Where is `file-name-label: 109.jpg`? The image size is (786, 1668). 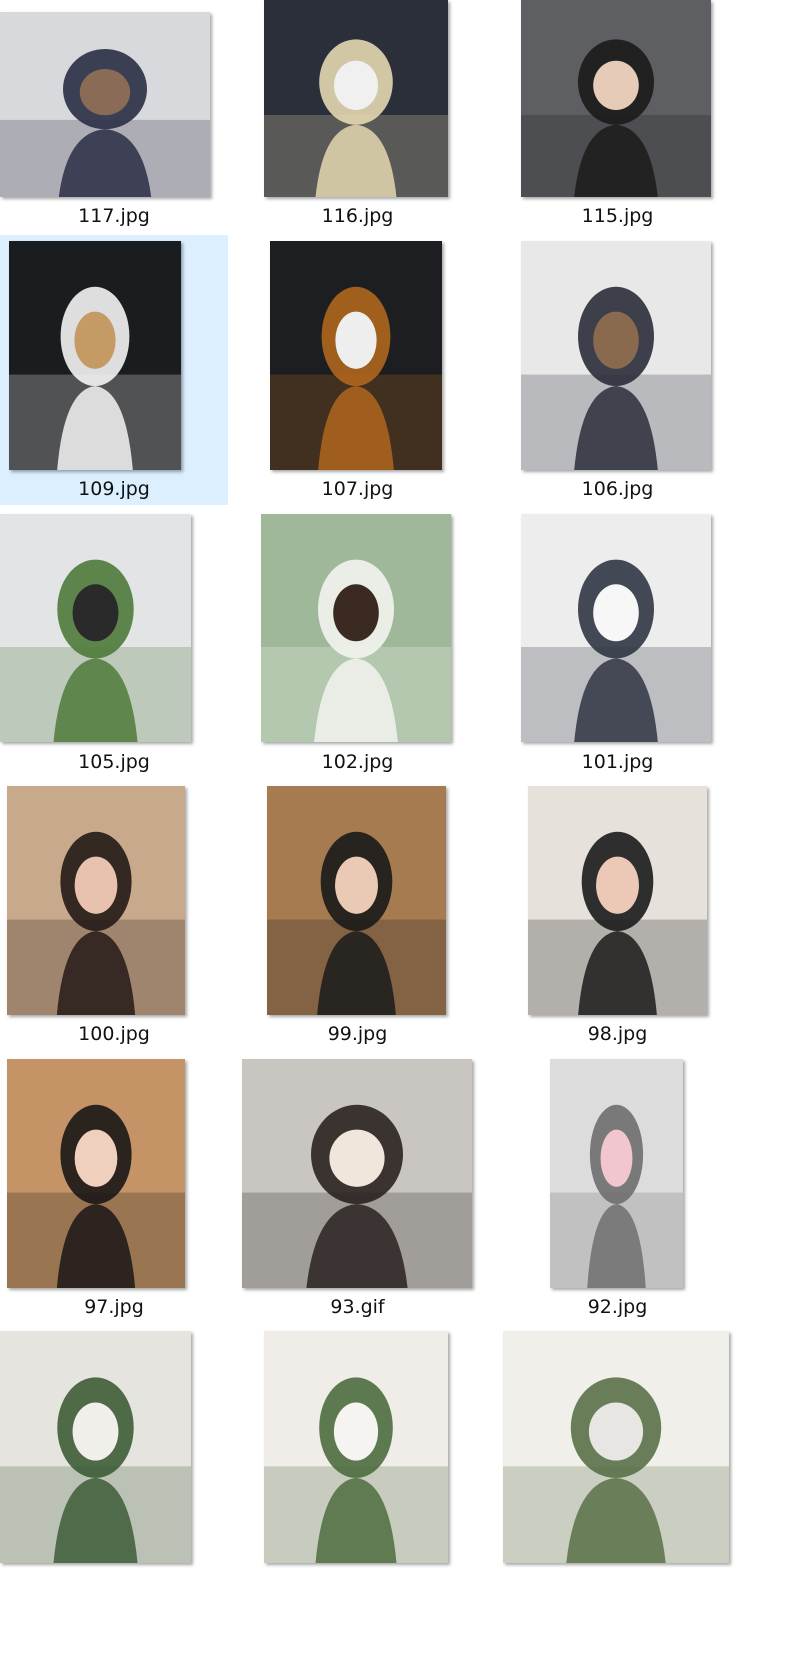 file-name-label: 109.jpg is located at coordinates (114, 489).